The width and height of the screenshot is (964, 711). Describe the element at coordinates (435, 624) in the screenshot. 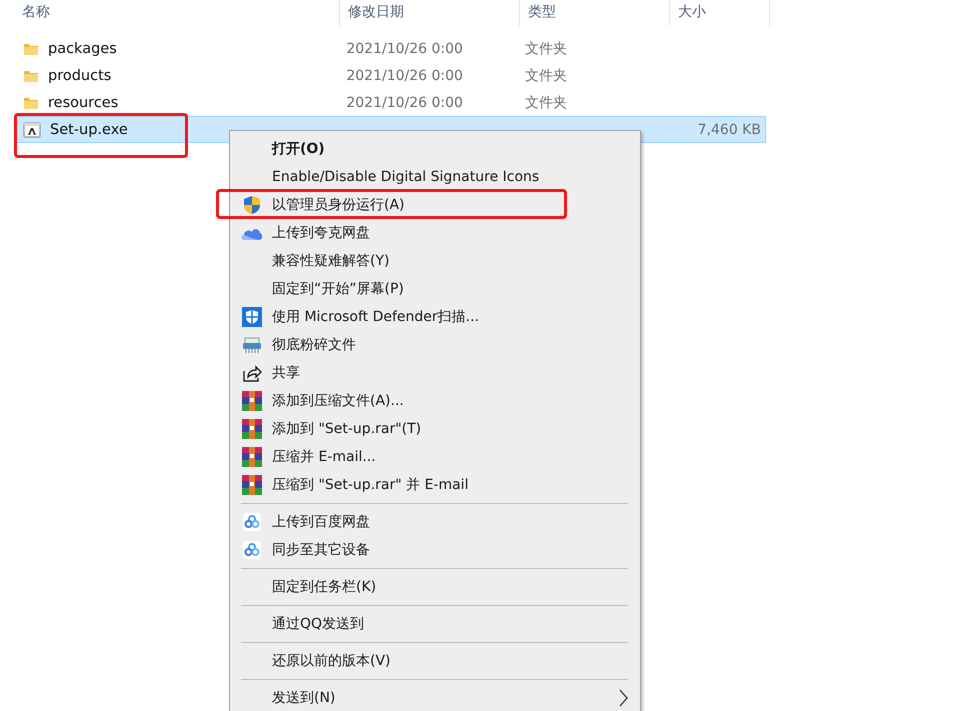

I see `menu-item: 通过QQ发送到` at that location.